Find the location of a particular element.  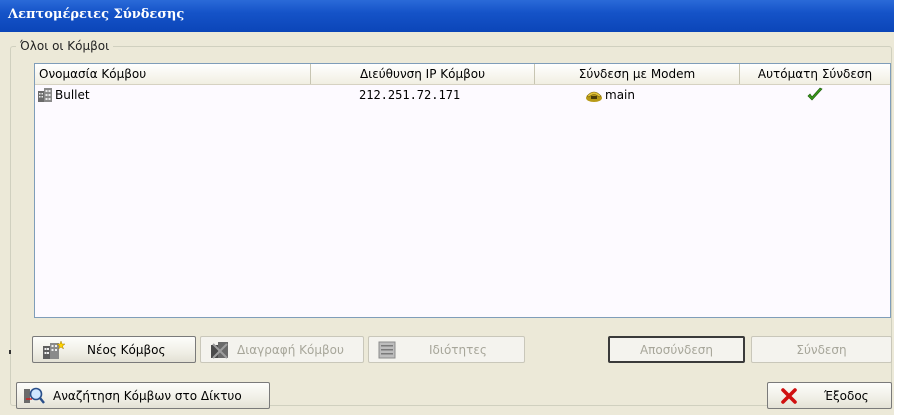

exit-button: Έξοδος is located at coordinates (829, 395).